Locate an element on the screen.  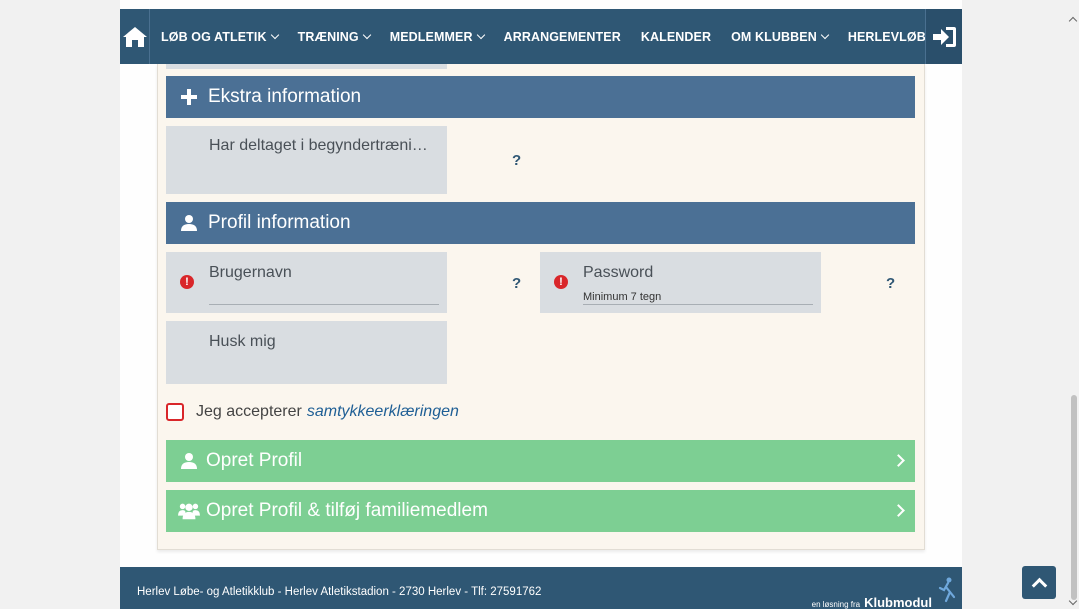
nav-item-label: TRÆNING is located at coordinates (328, 36).